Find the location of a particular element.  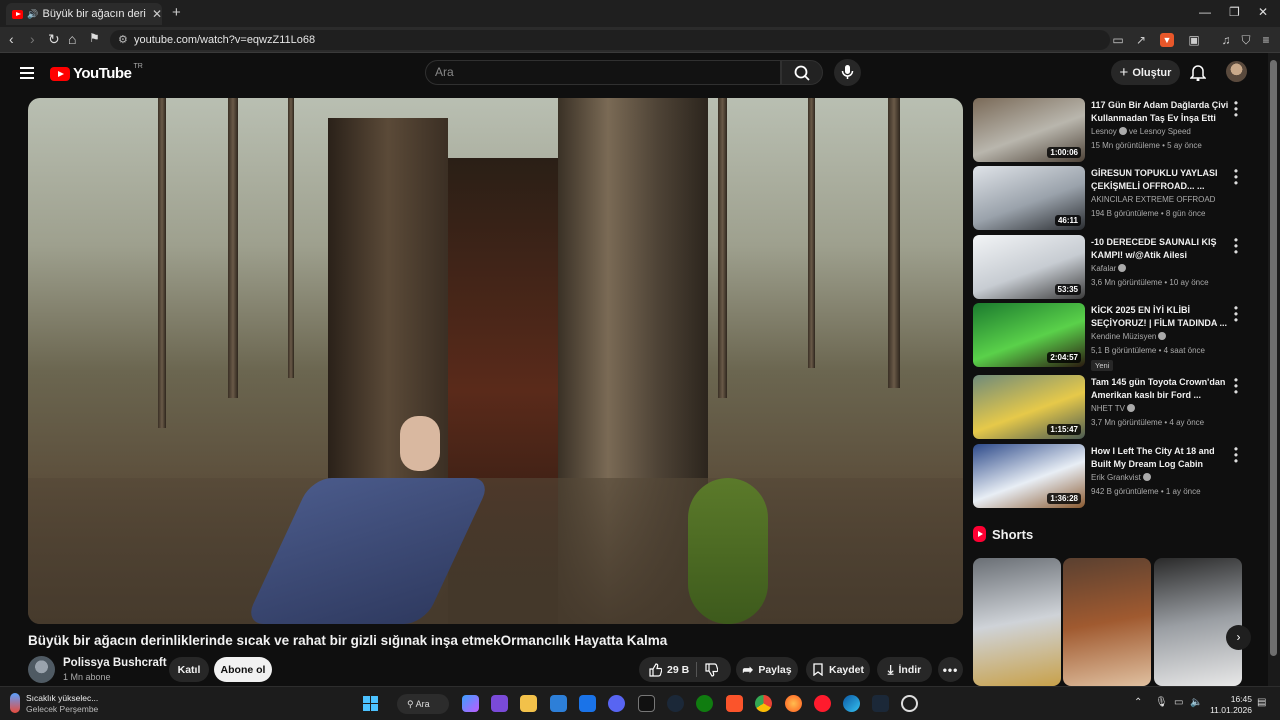

recommendation-channel: Kafalar is located at coordinates (1109, 268).